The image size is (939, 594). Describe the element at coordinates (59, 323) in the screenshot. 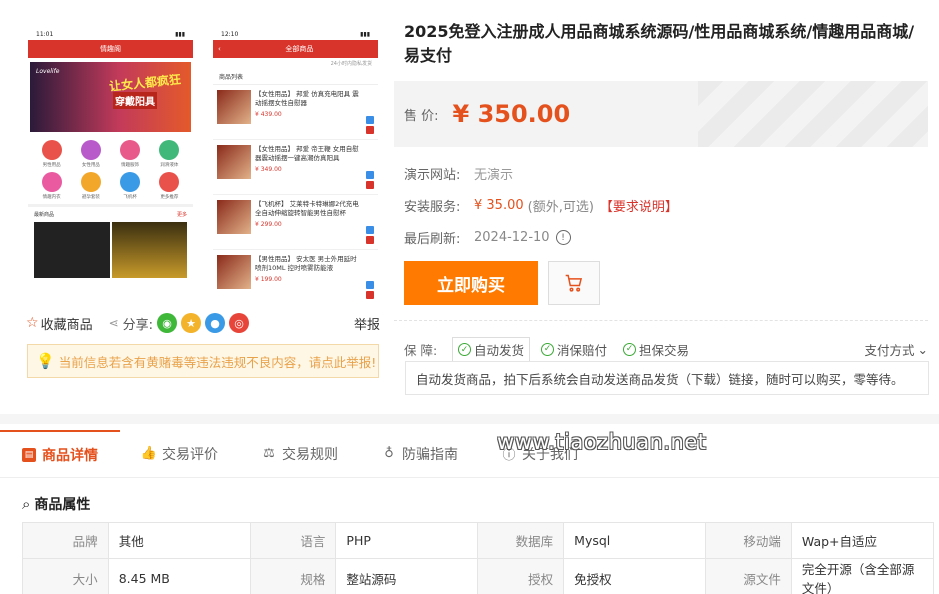

I see `favorite-button: ☆ 收藏商品` at that location.